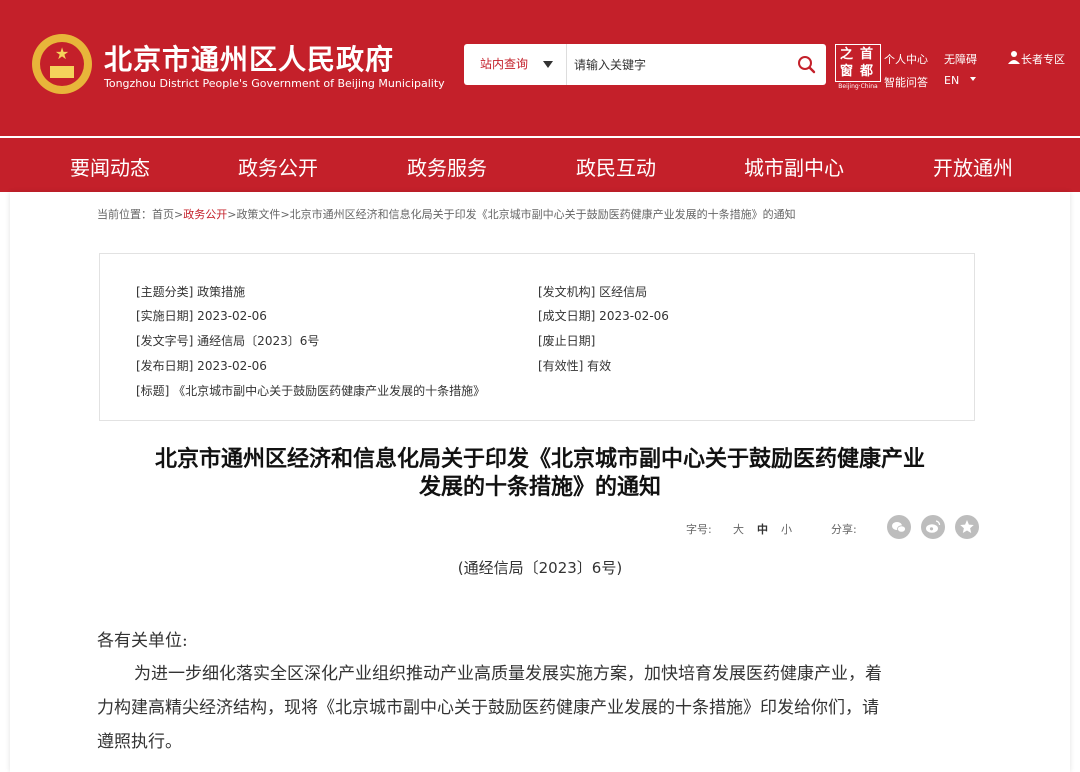 Image resolution: width=1080 pixels, height=772 pixels. Describe the element at coordinates (844, 529) in the screenshot. I see `share-label: 分享:` at that location.